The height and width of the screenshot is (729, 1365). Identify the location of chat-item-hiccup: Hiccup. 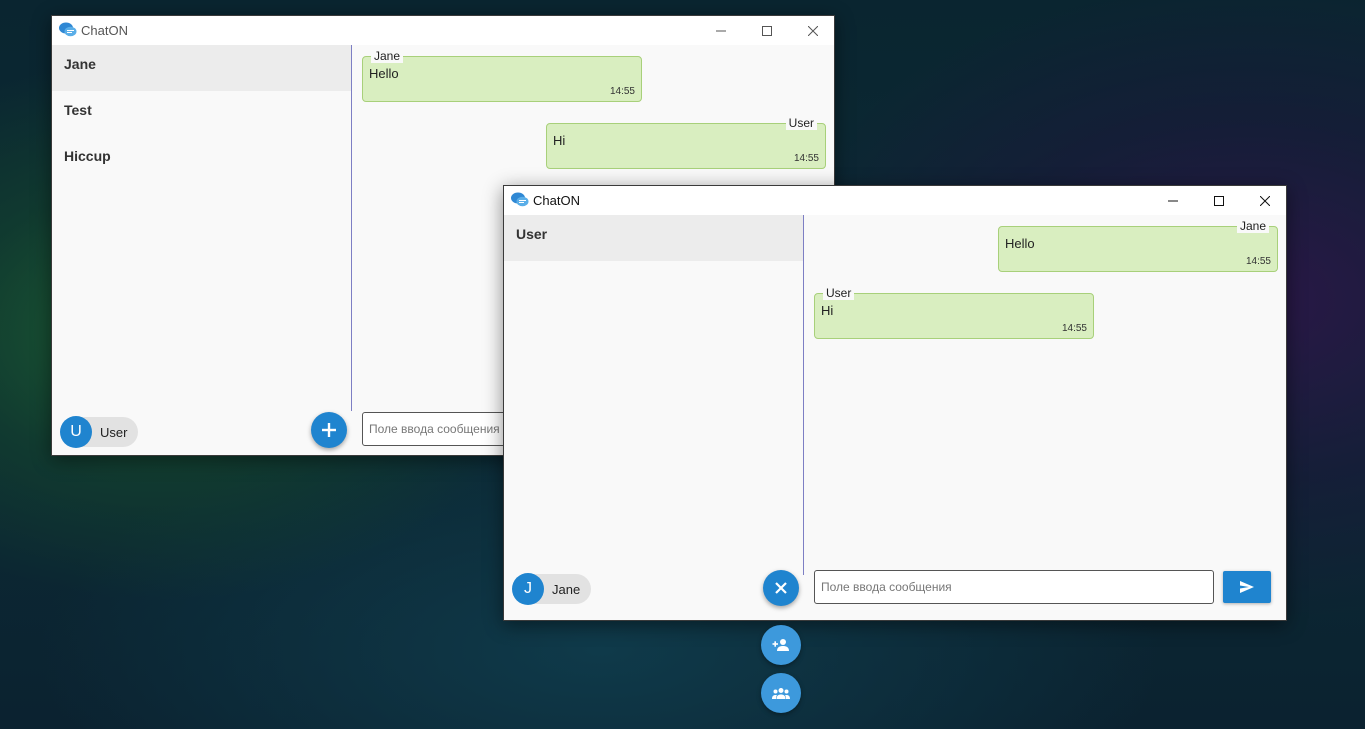
(201, 160).